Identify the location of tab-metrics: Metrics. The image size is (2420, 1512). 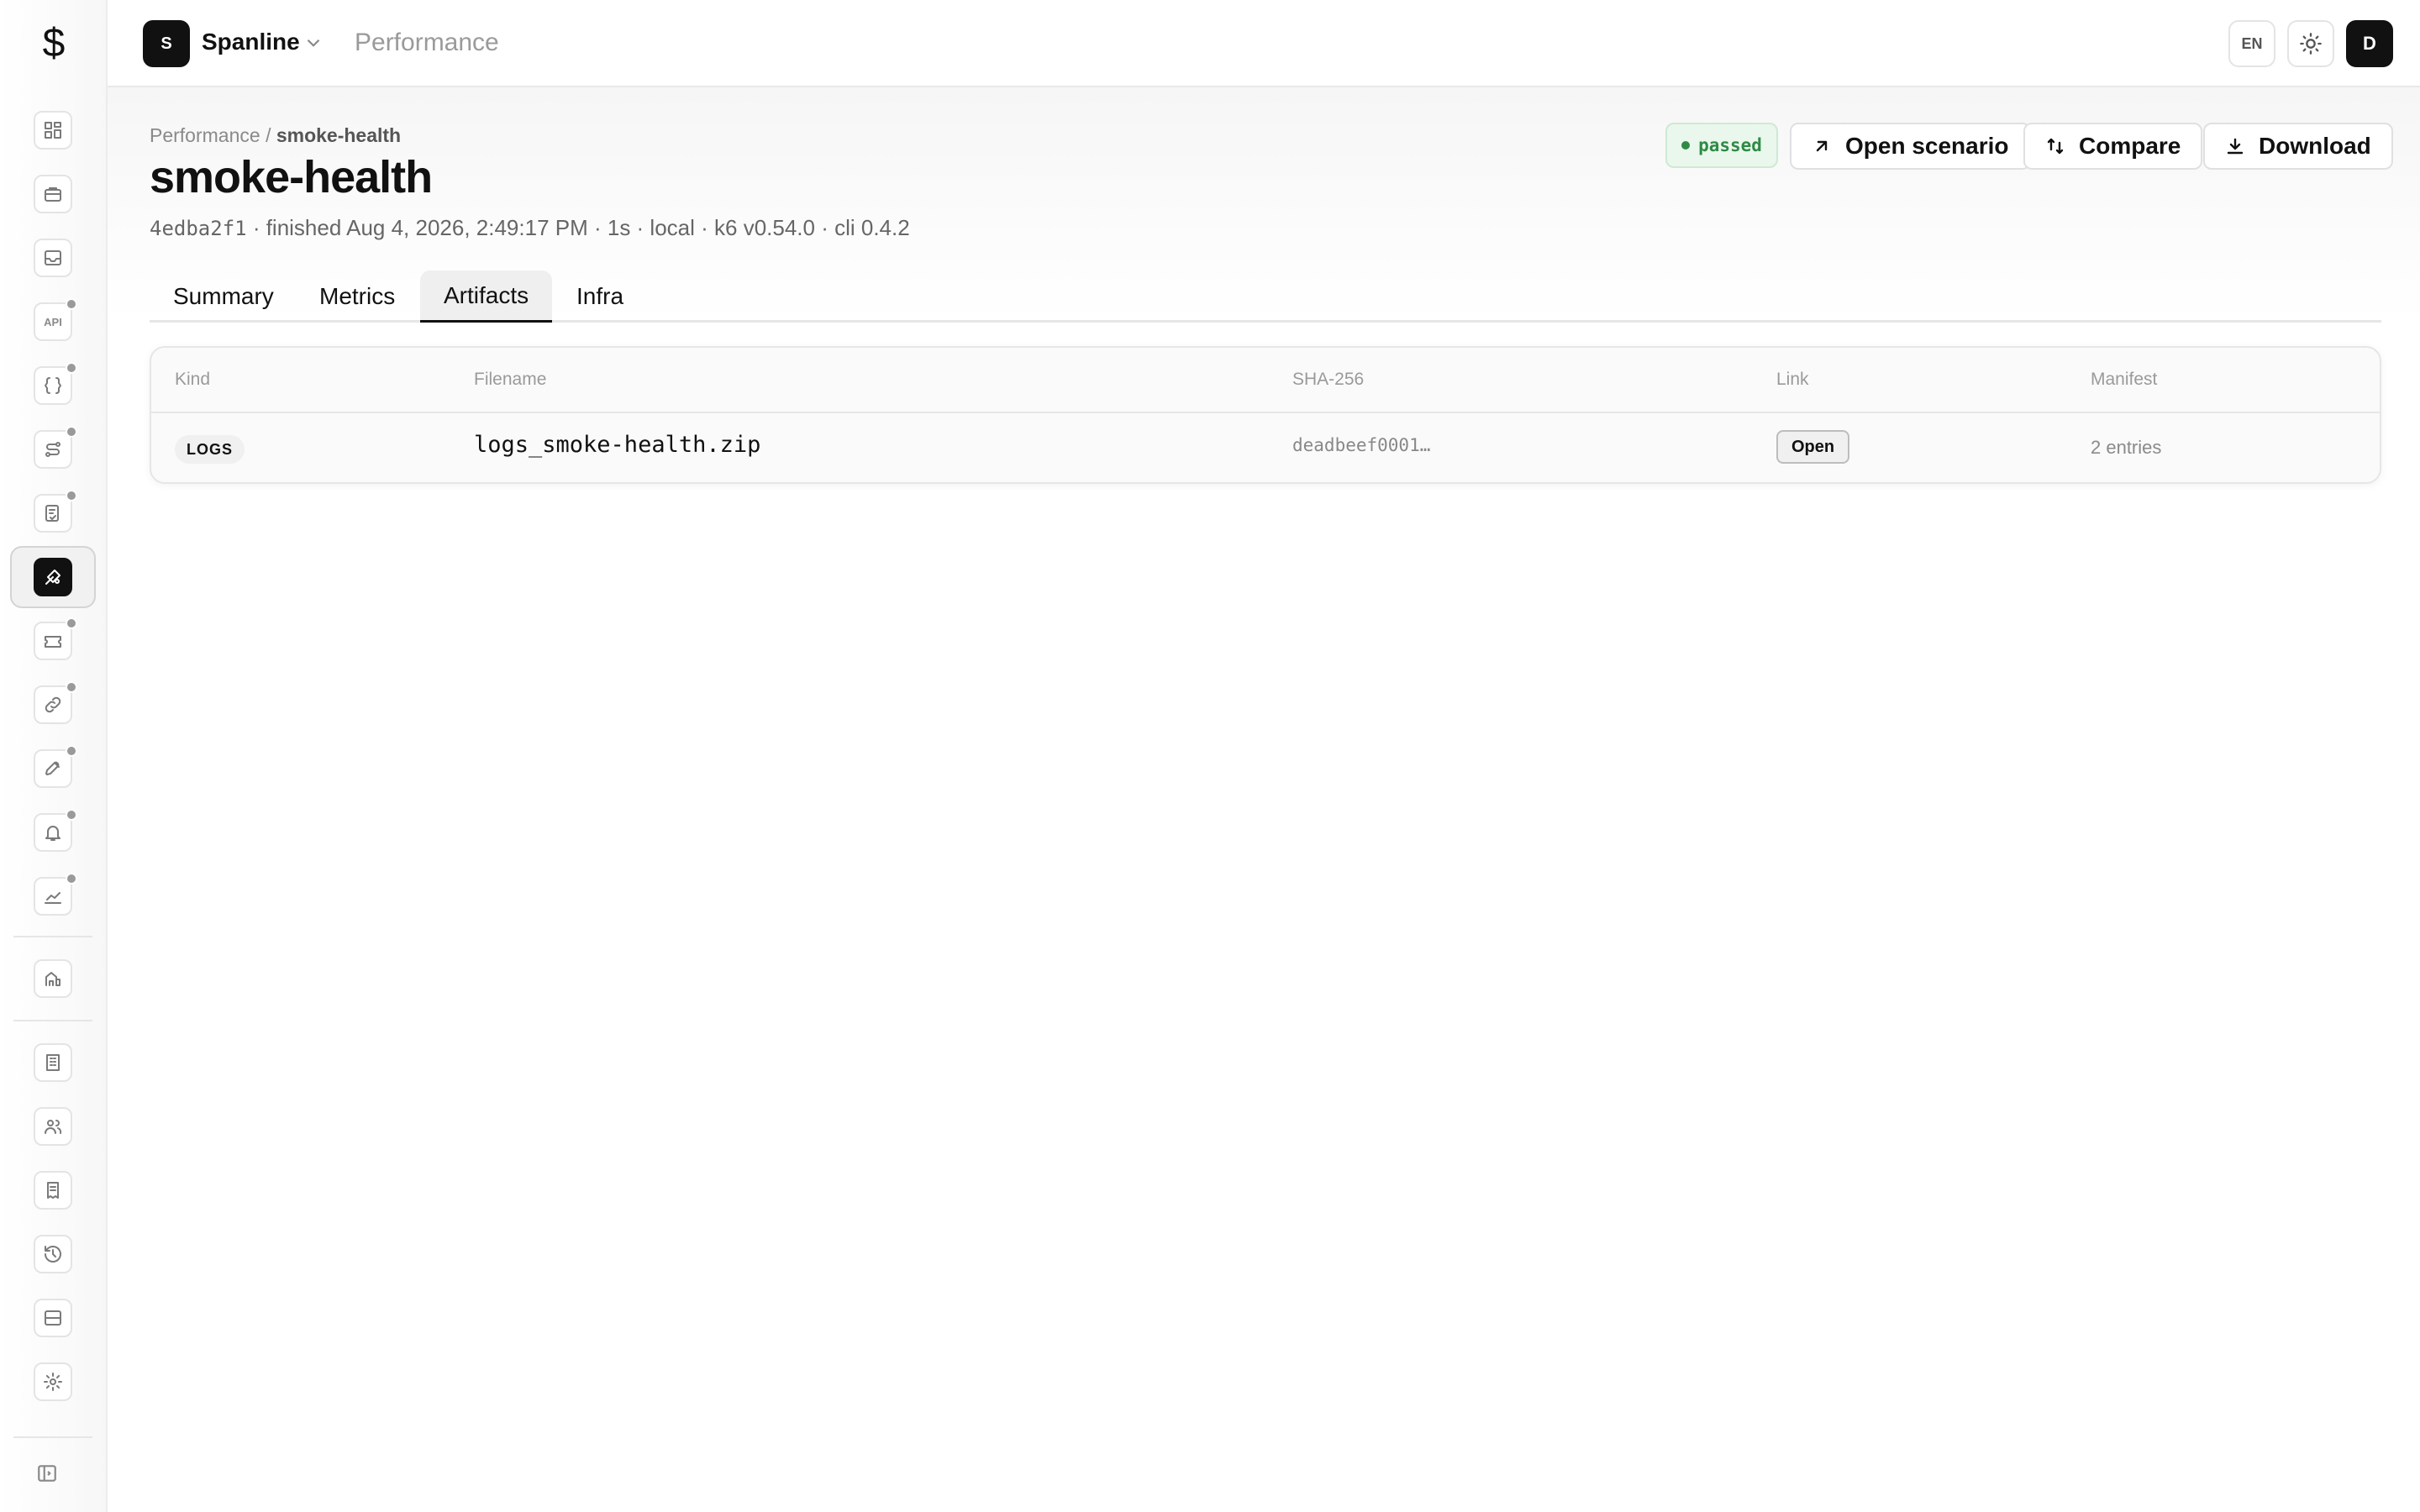
(357, 296).